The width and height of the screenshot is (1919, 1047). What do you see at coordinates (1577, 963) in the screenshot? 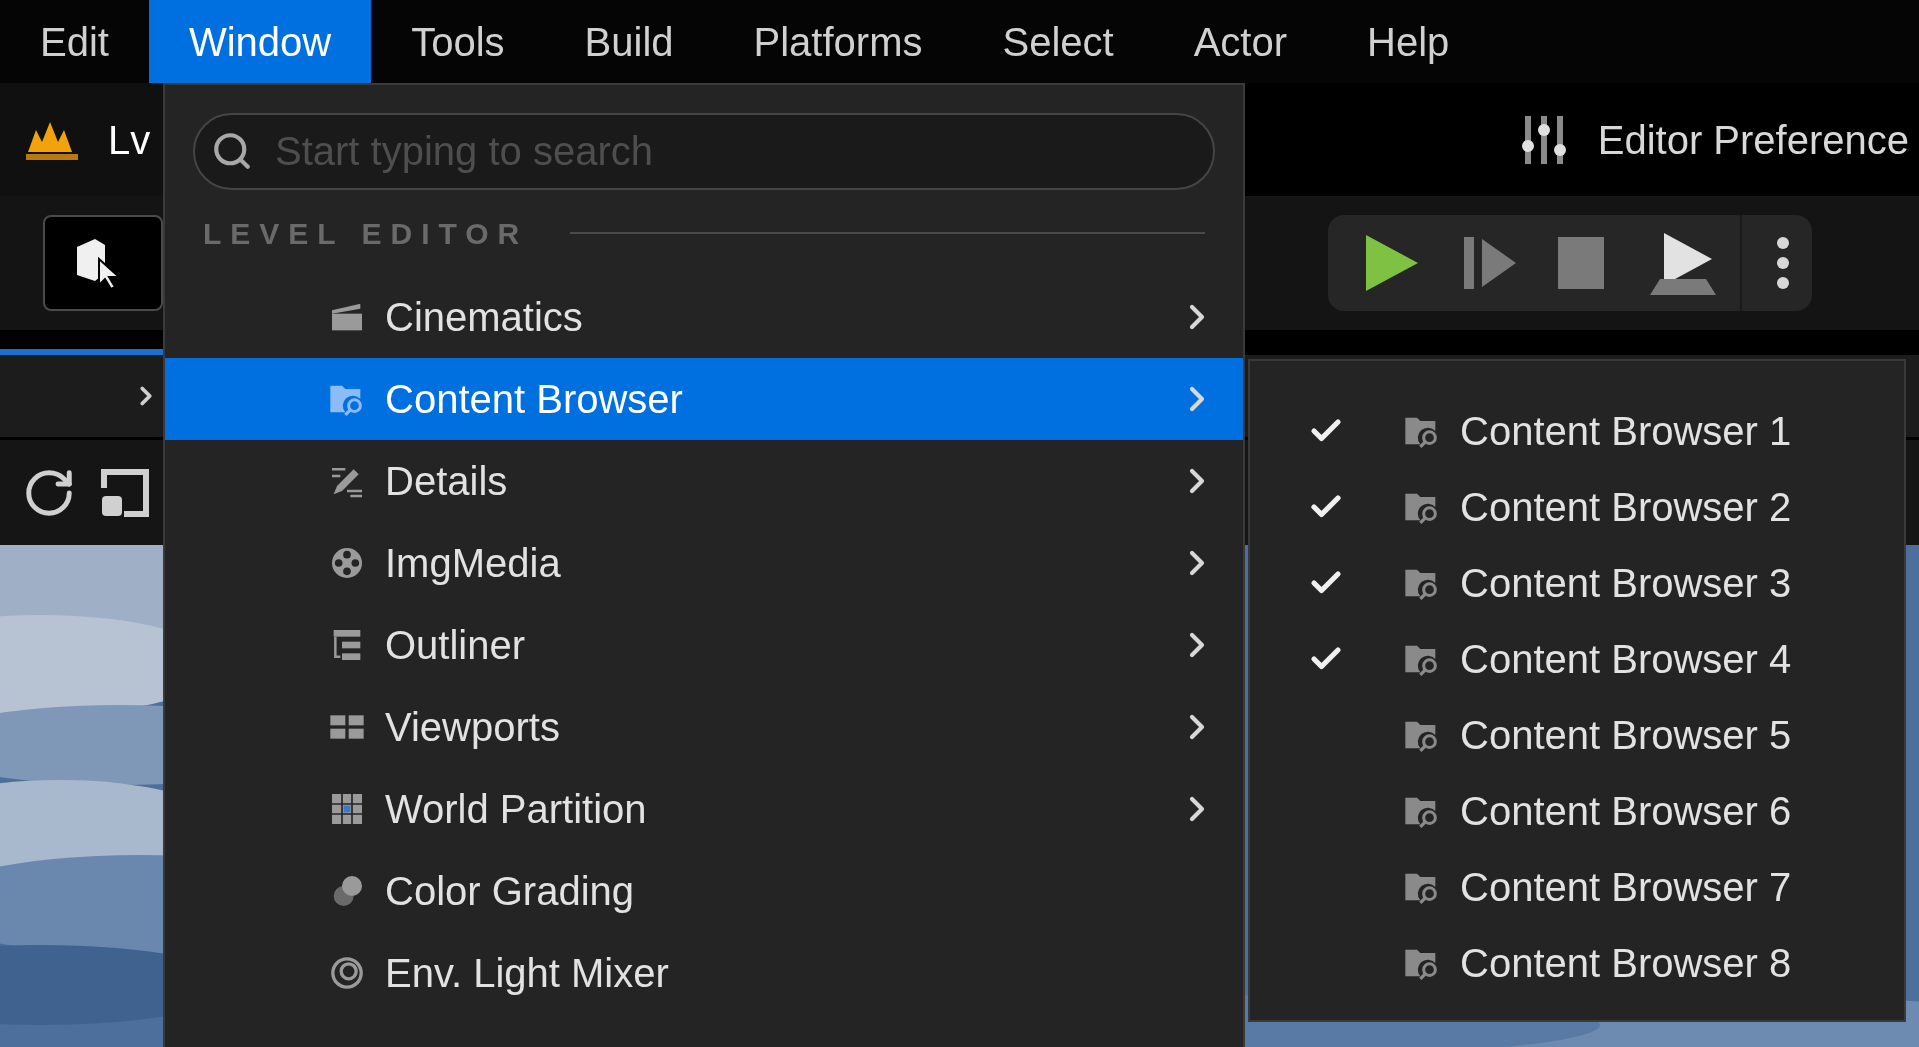
I see `submenu-item: Content Browser 8` at bounding box center [1577, 963].